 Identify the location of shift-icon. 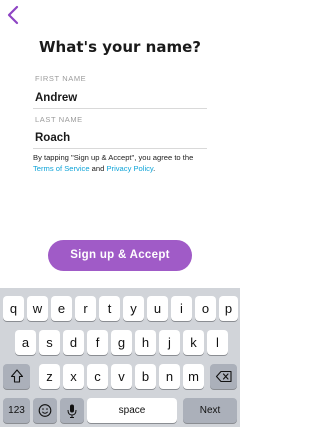
(16, 376).